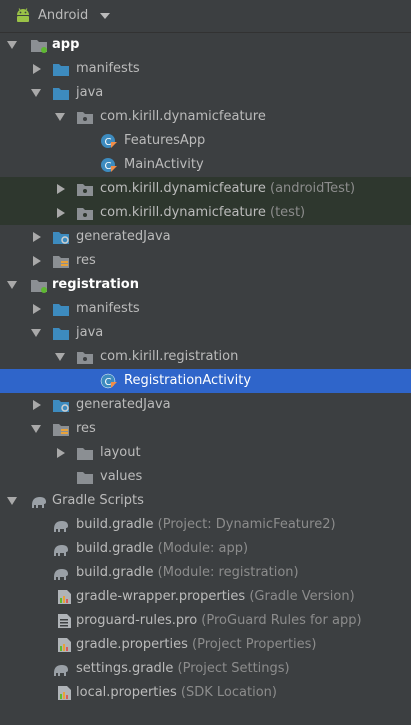 This screenshot has height=725, width=411. Describe the element at coordinates (205, 285) in the screenshot. I see `tree-node-registration: registration` at that location.